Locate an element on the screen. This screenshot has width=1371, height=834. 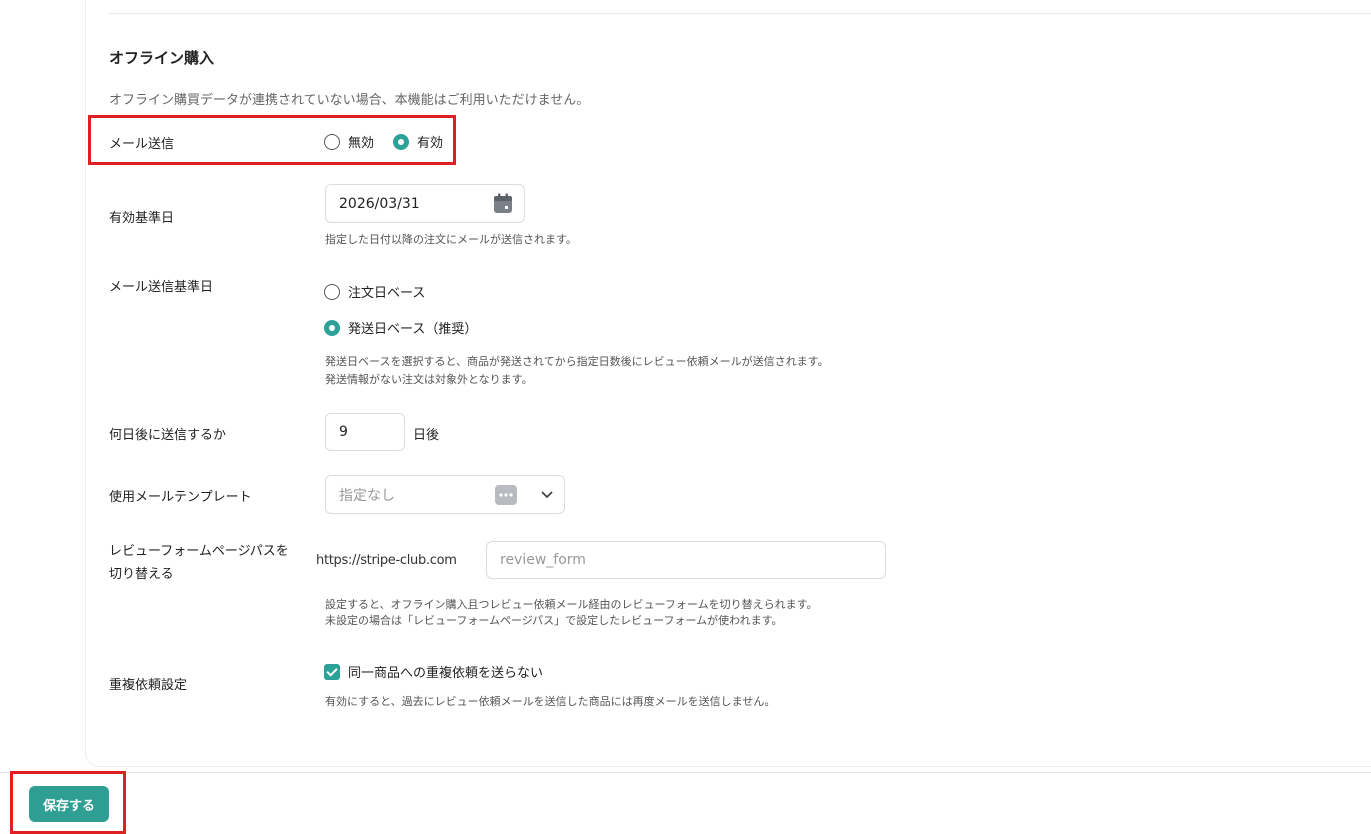
chevron-down-icon is located at coordinates (547, 495).